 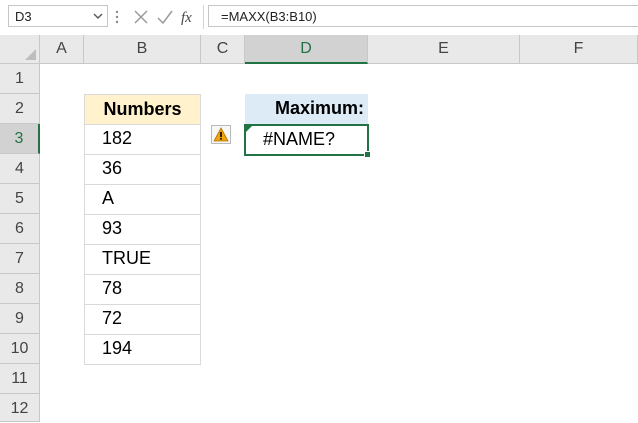 What do you see at coordinates (367, 154) in the screenshot?
I see `fill-handle` at bounding box center [367, 154].